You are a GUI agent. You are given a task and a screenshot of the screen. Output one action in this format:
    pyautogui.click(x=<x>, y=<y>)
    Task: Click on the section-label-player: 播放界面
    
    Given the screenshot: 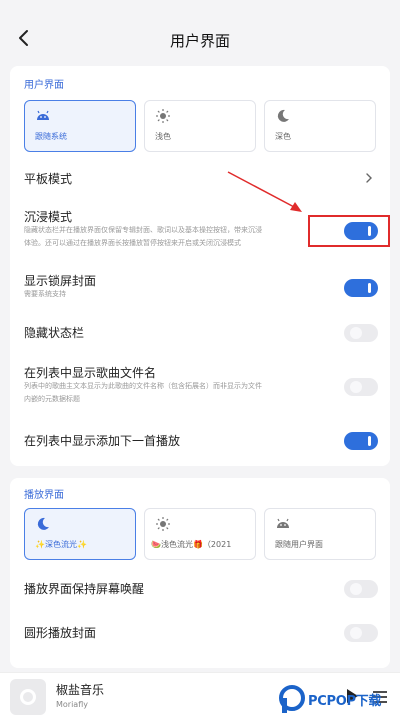 What is the action you would take?
    pyautogui.click(x=44, y=495)
    